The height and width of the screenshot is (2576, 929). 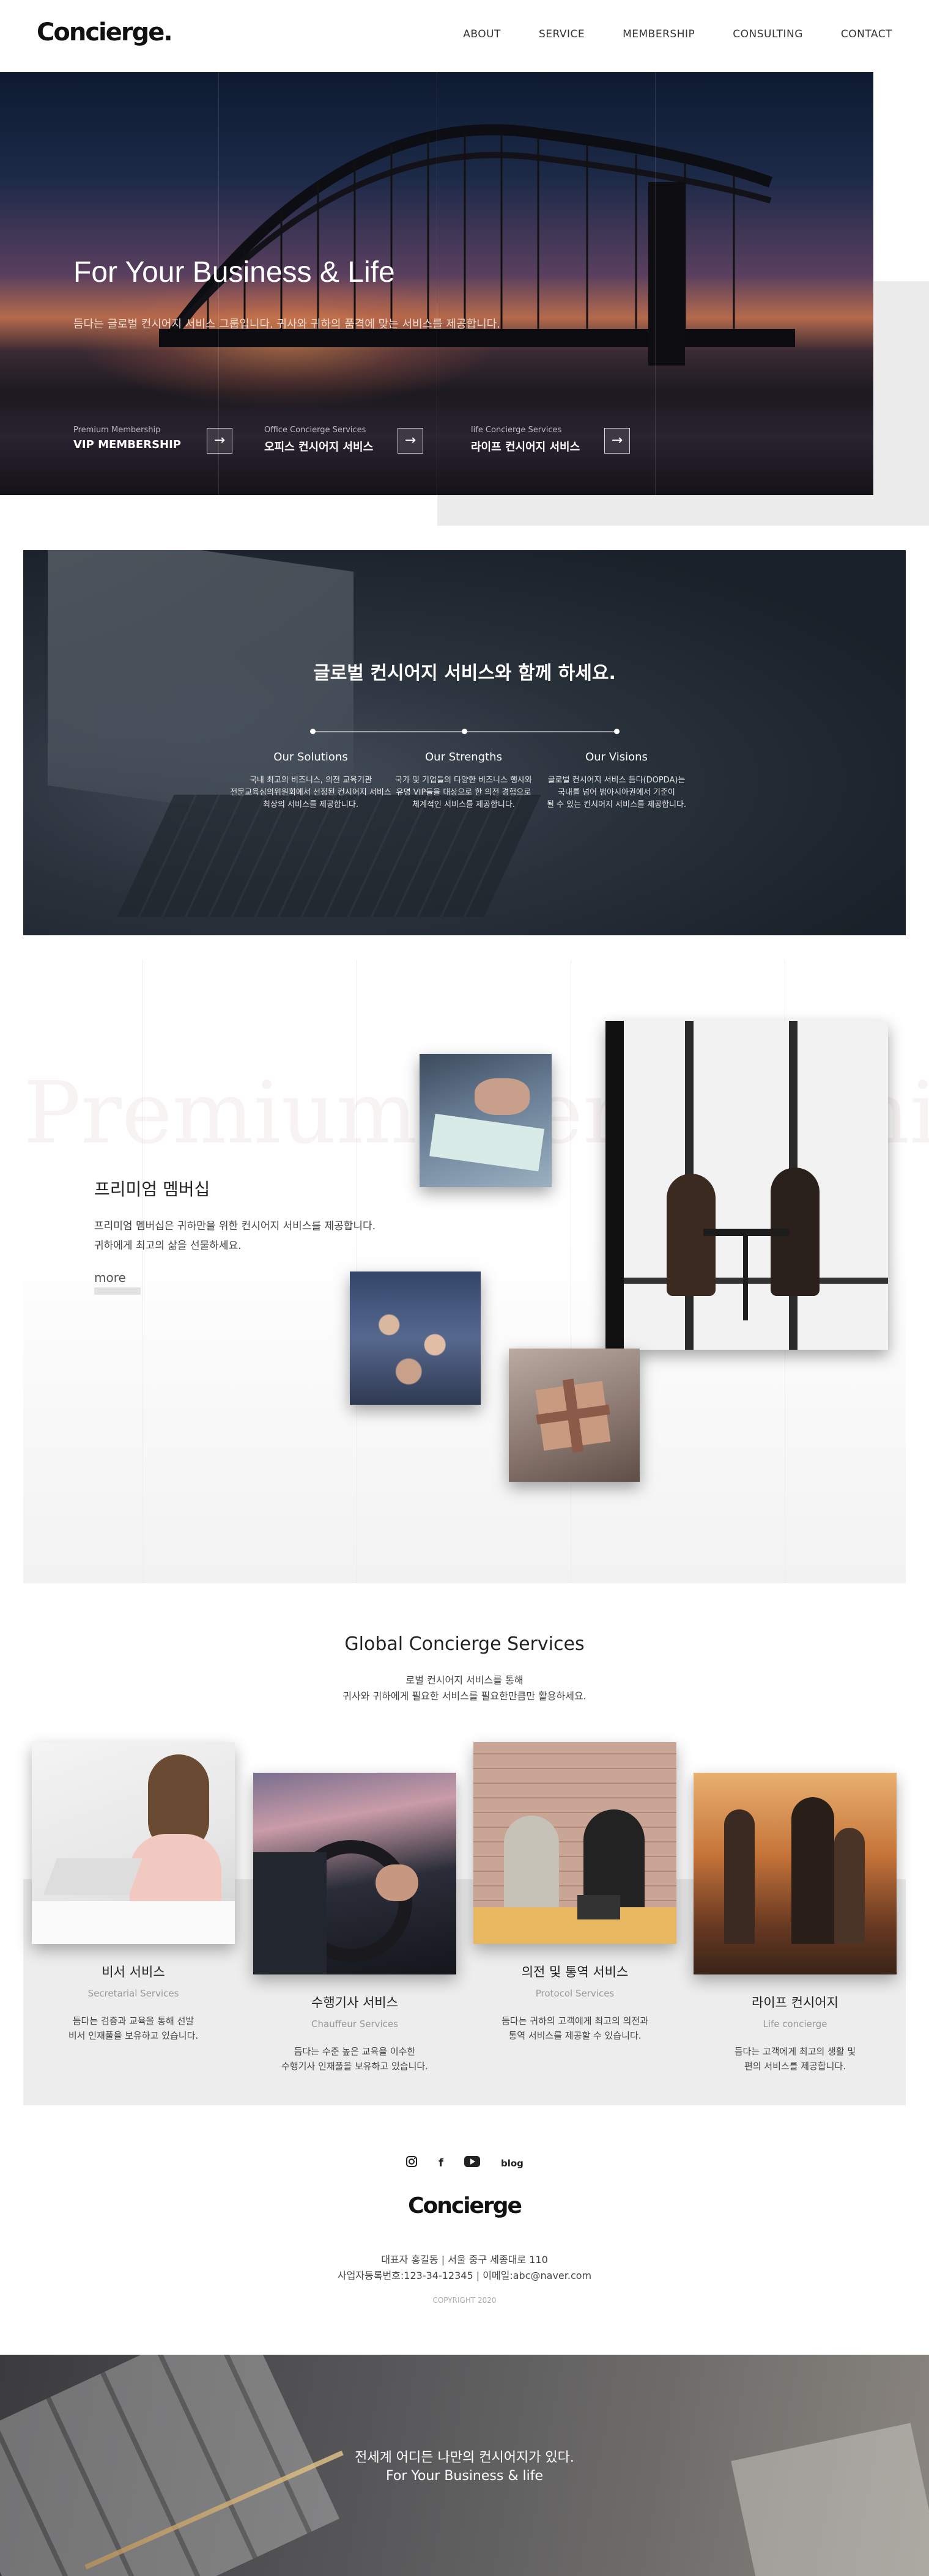 What do you see at coordinates (464, 2259) in the screenshot?
I see `footer-address: 대표자 홍길동 | 서울 중구 세종대로 110` at bounding box center [464, 2259].